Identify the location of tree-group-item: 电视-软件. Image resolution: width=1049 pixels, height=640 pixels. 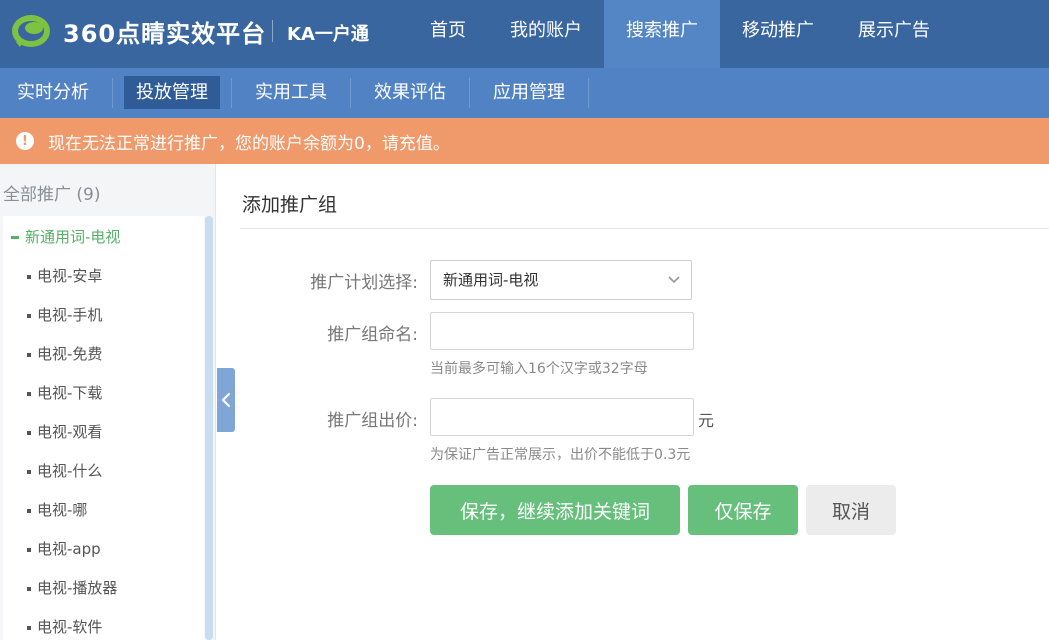
(64, 626).